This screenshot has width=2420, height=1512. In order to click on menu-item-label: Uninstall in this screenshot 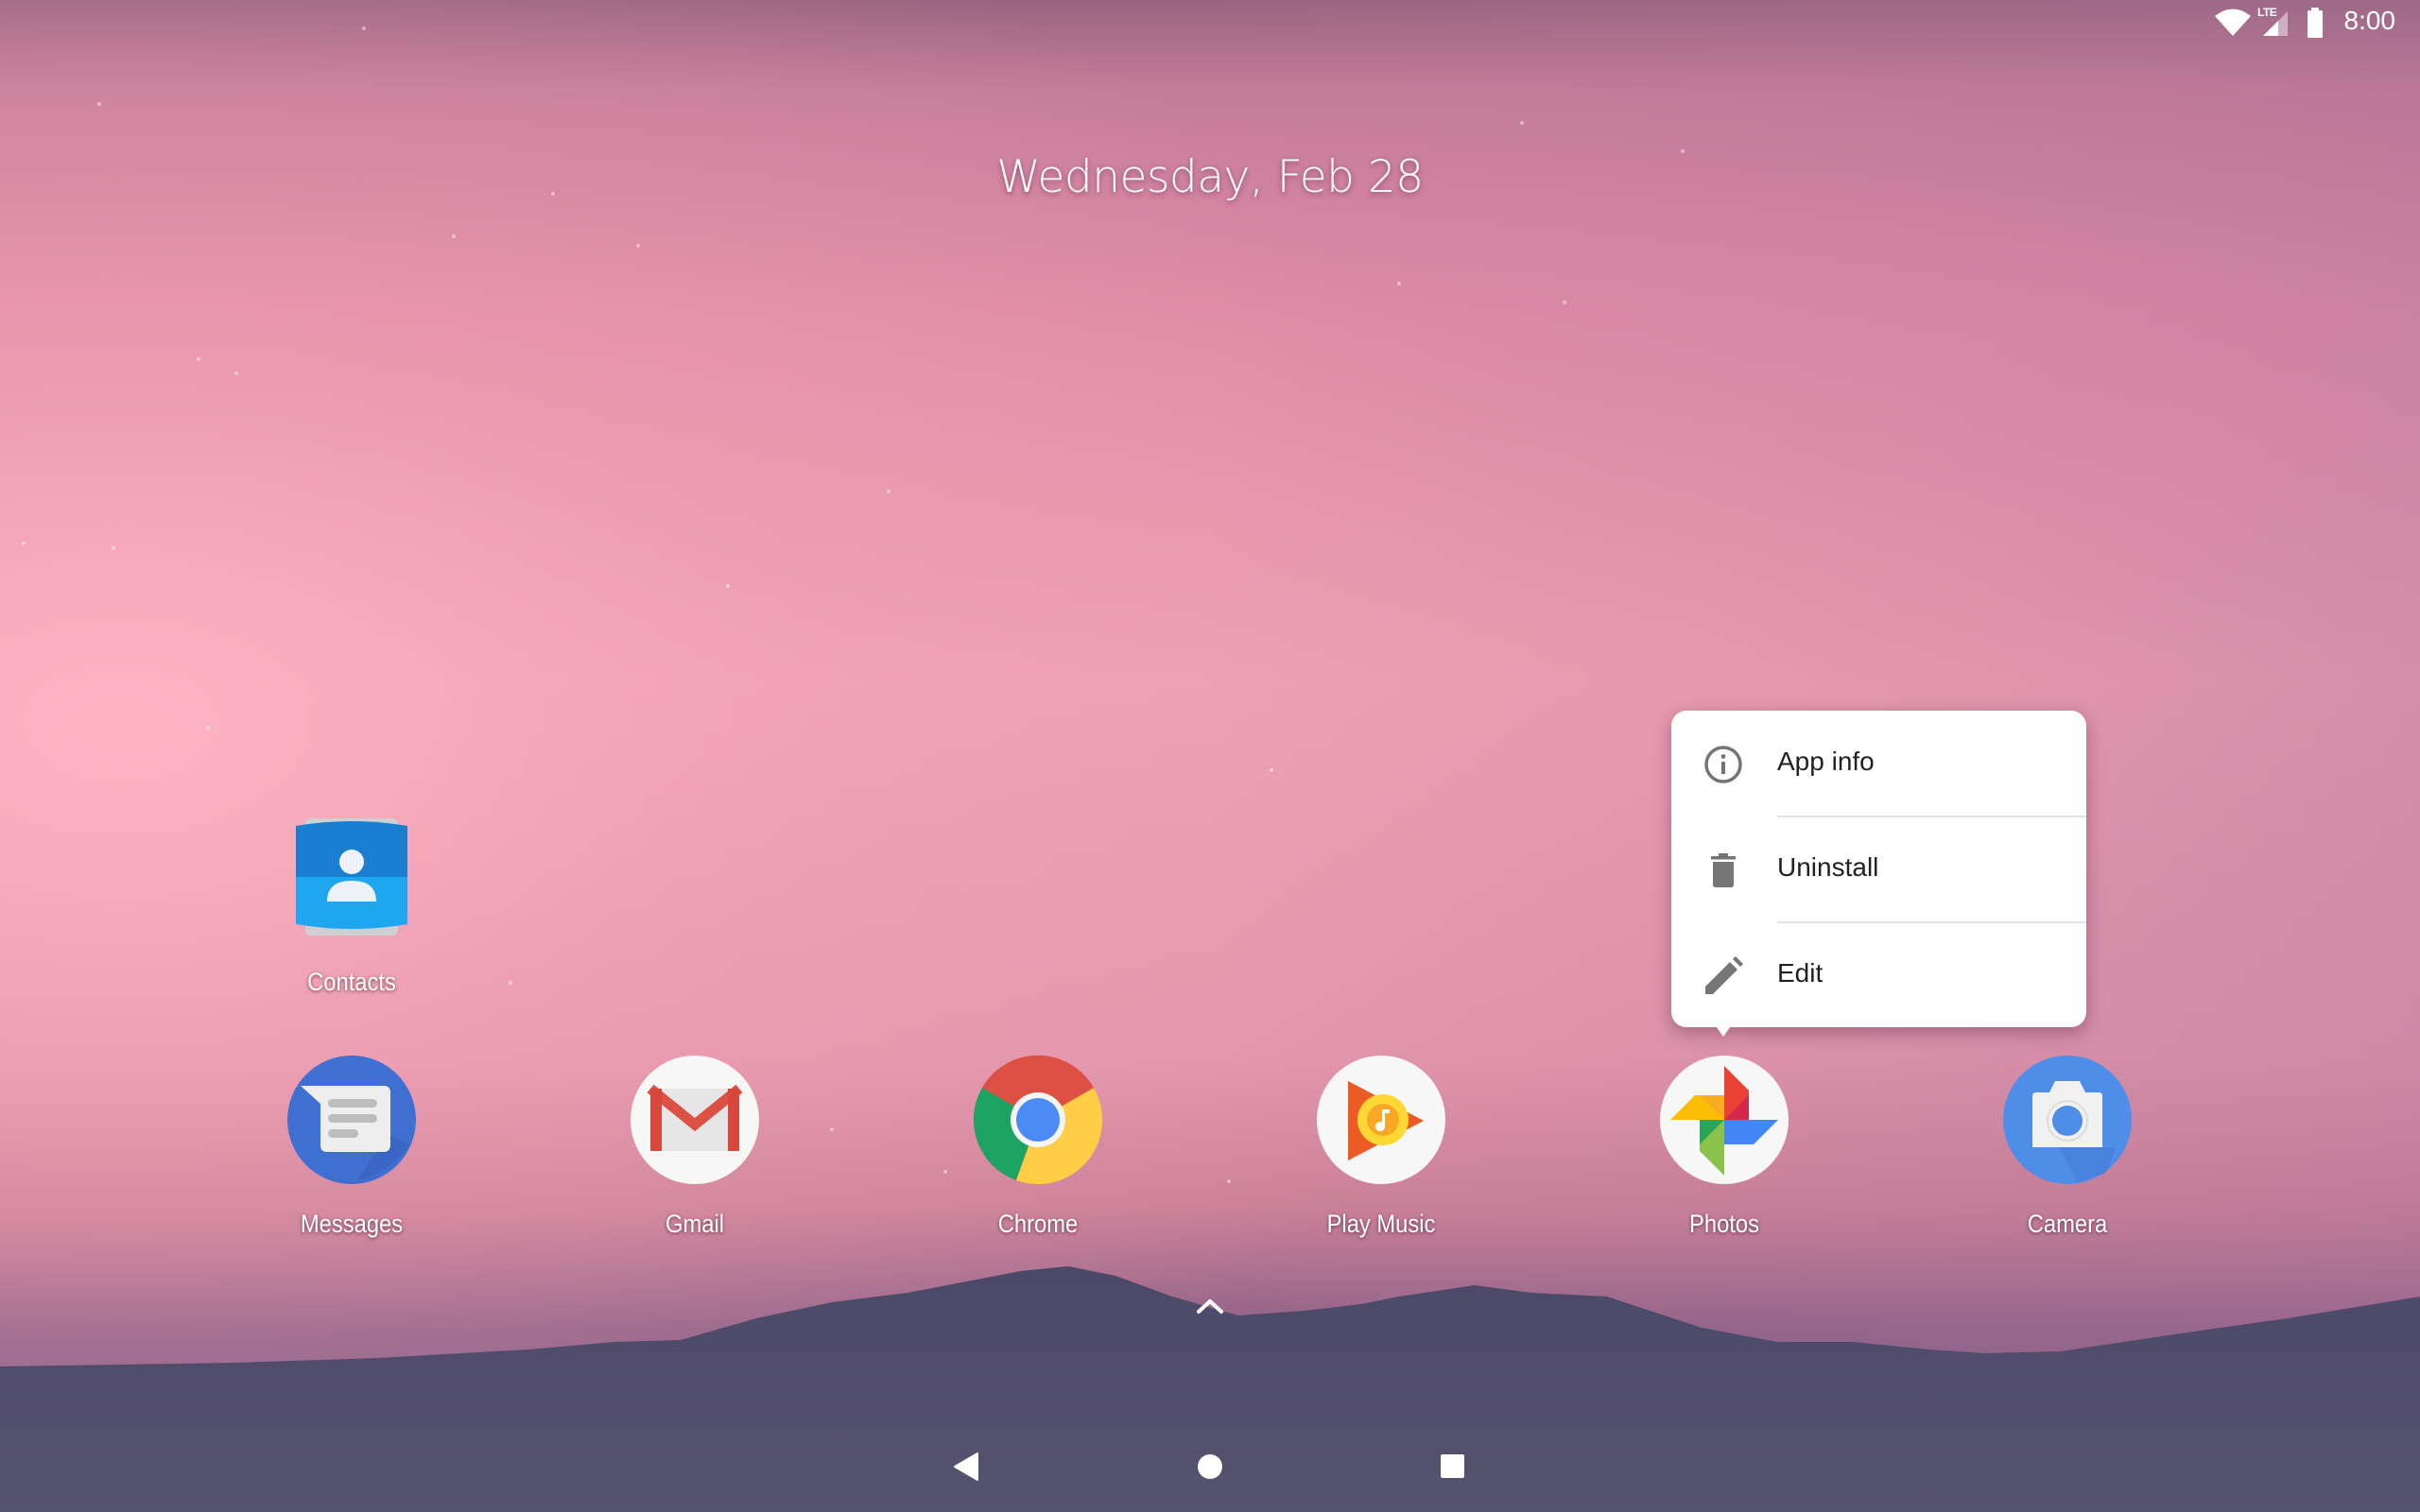, I will do `click(1828, 867)`.